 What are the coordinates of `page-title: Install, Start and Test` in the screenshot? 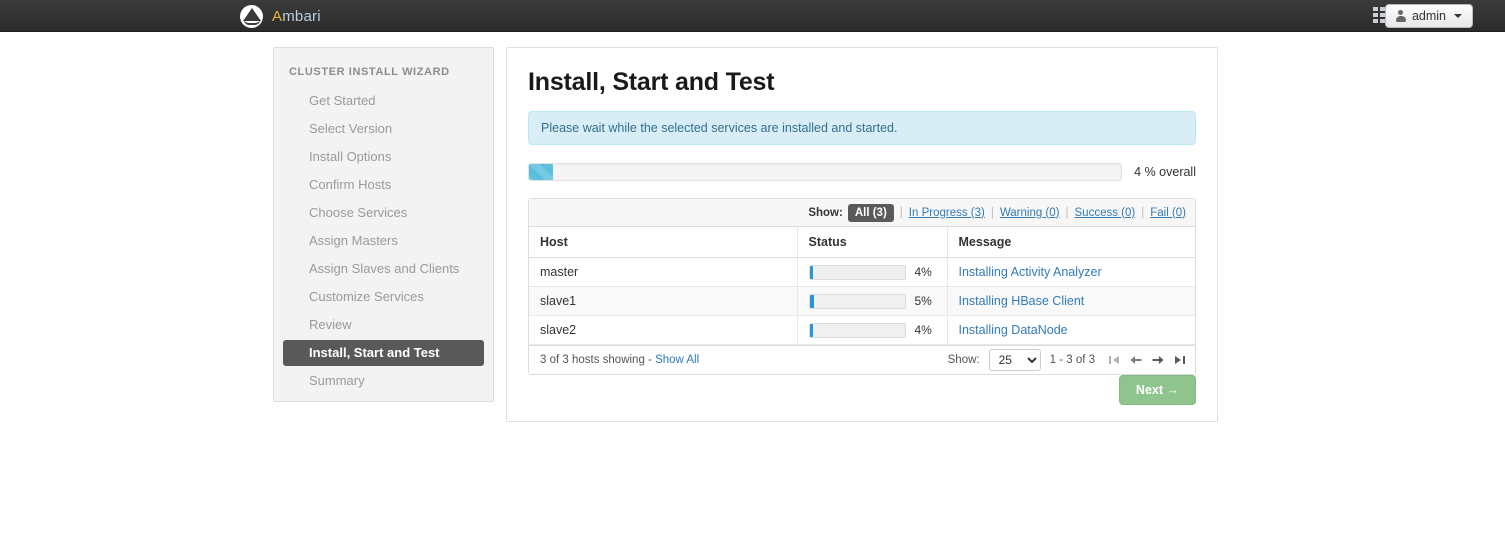 It's located at (651, 82).